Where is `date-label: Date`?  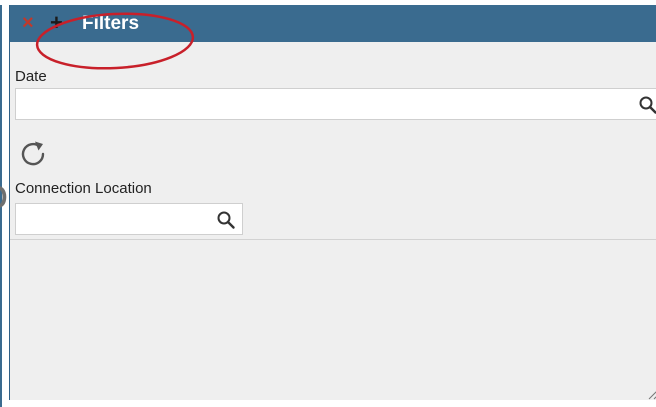 date-label: Date is located at coordinates (31, 76).